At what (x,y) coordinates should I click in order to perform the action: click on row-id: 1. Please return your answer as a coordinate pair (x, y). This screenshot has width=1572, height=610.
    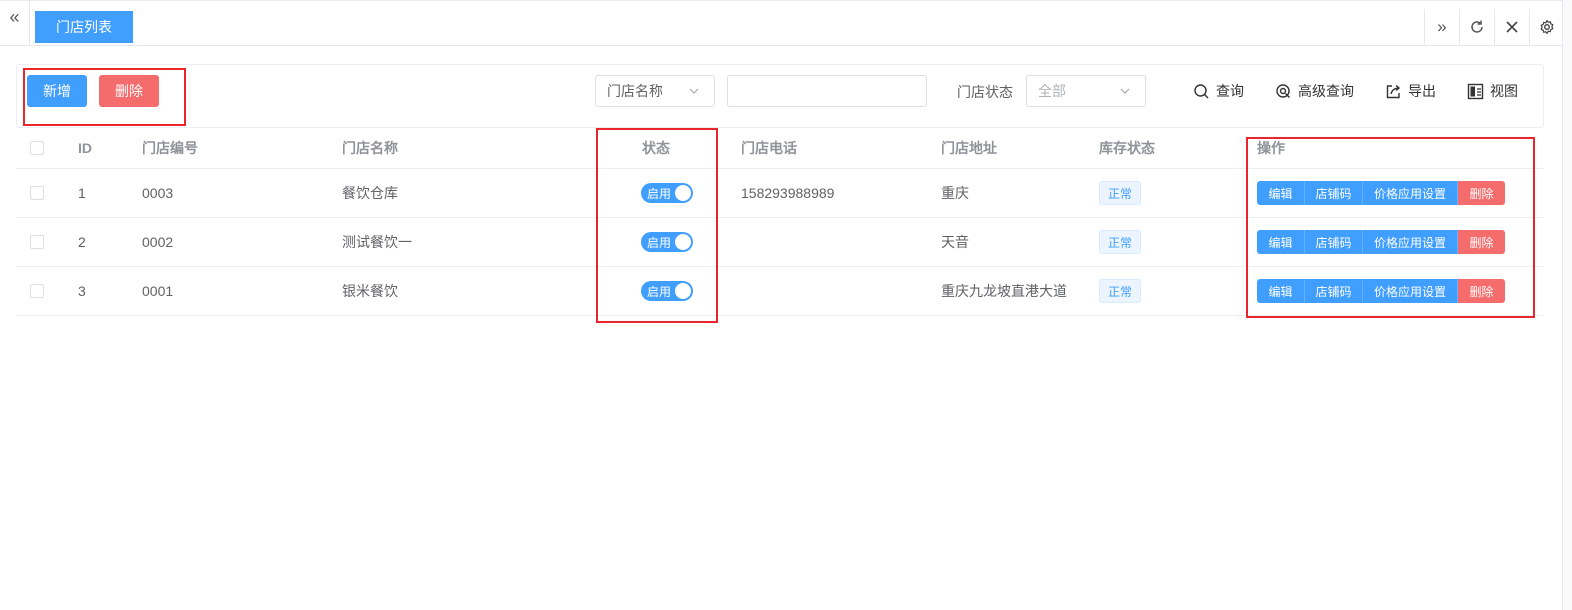
    Looking at the image, I should click on (82, 193).